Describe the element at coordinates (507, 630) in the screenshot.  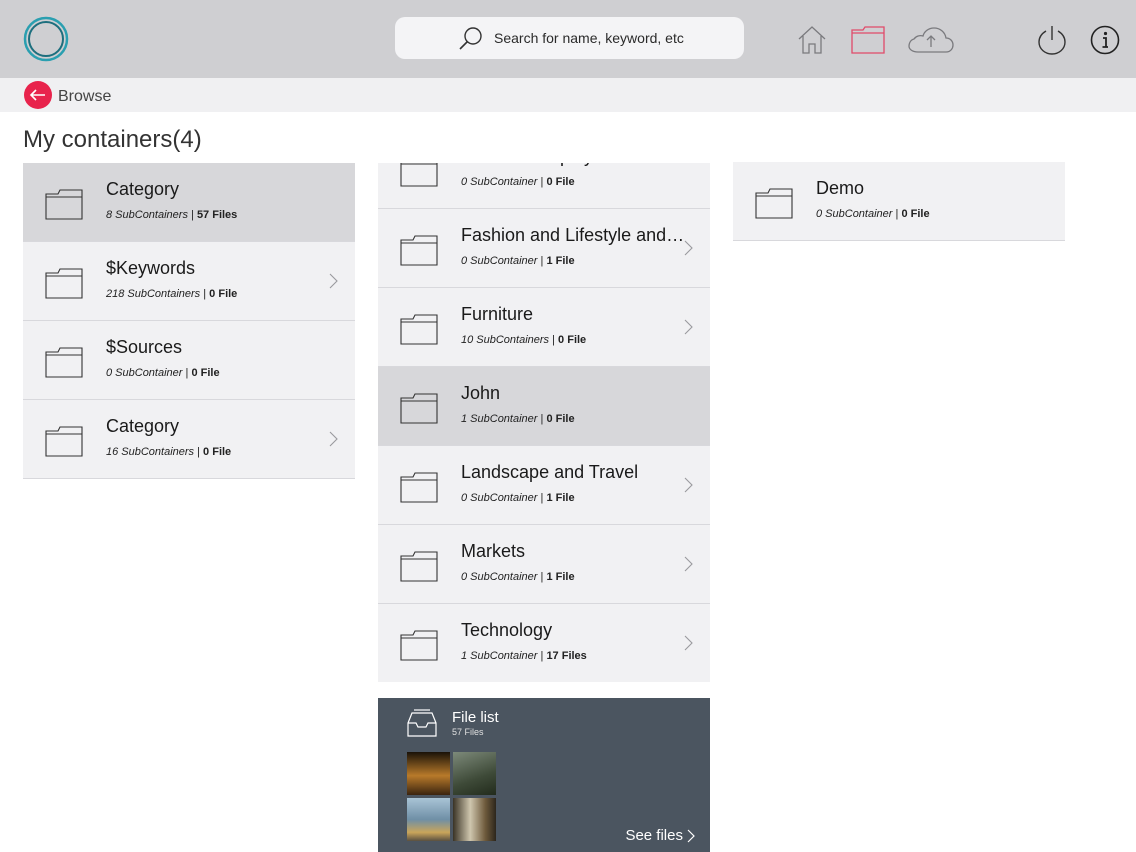
I see `container-name: Technology` at that location.